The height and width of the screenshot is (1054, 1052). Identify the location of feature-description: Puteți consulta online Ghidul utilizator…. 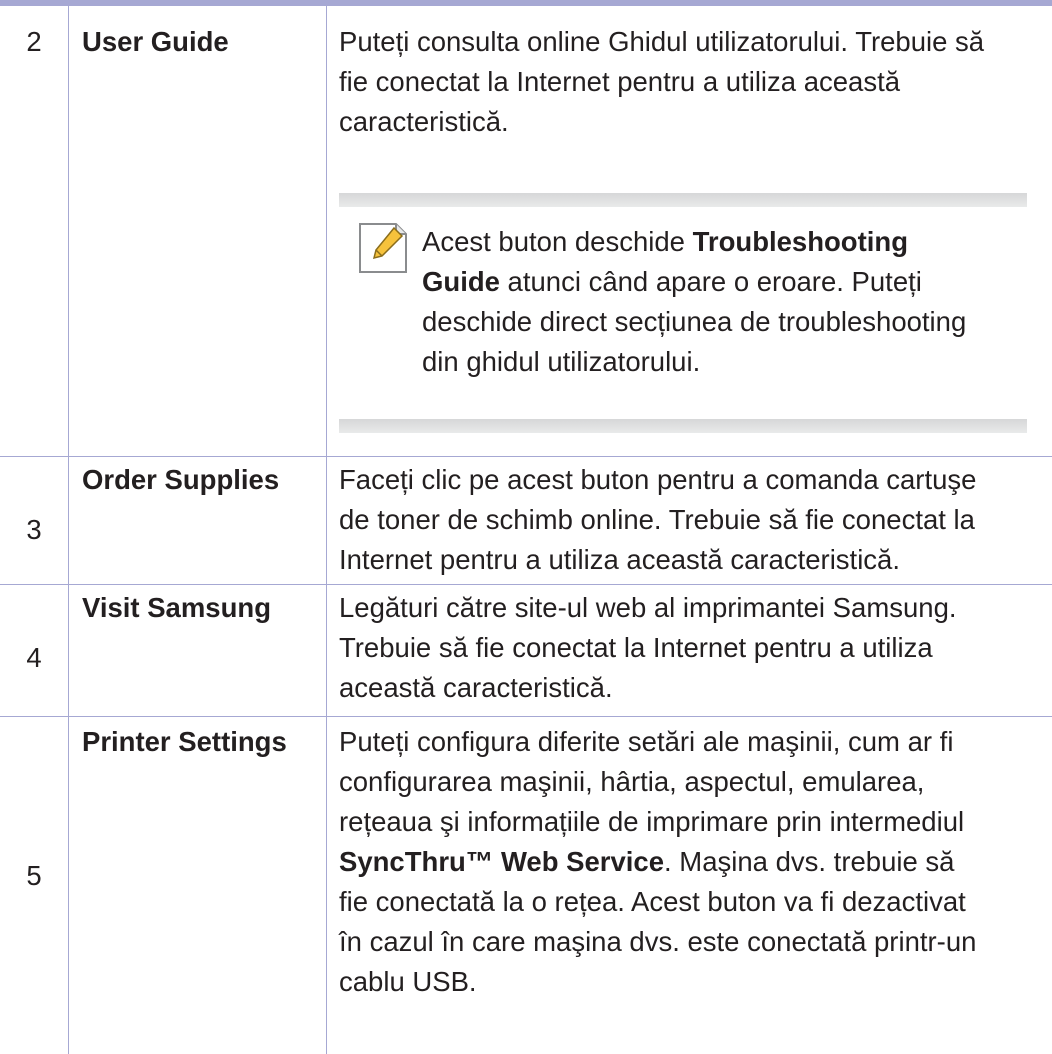
(662, 81).